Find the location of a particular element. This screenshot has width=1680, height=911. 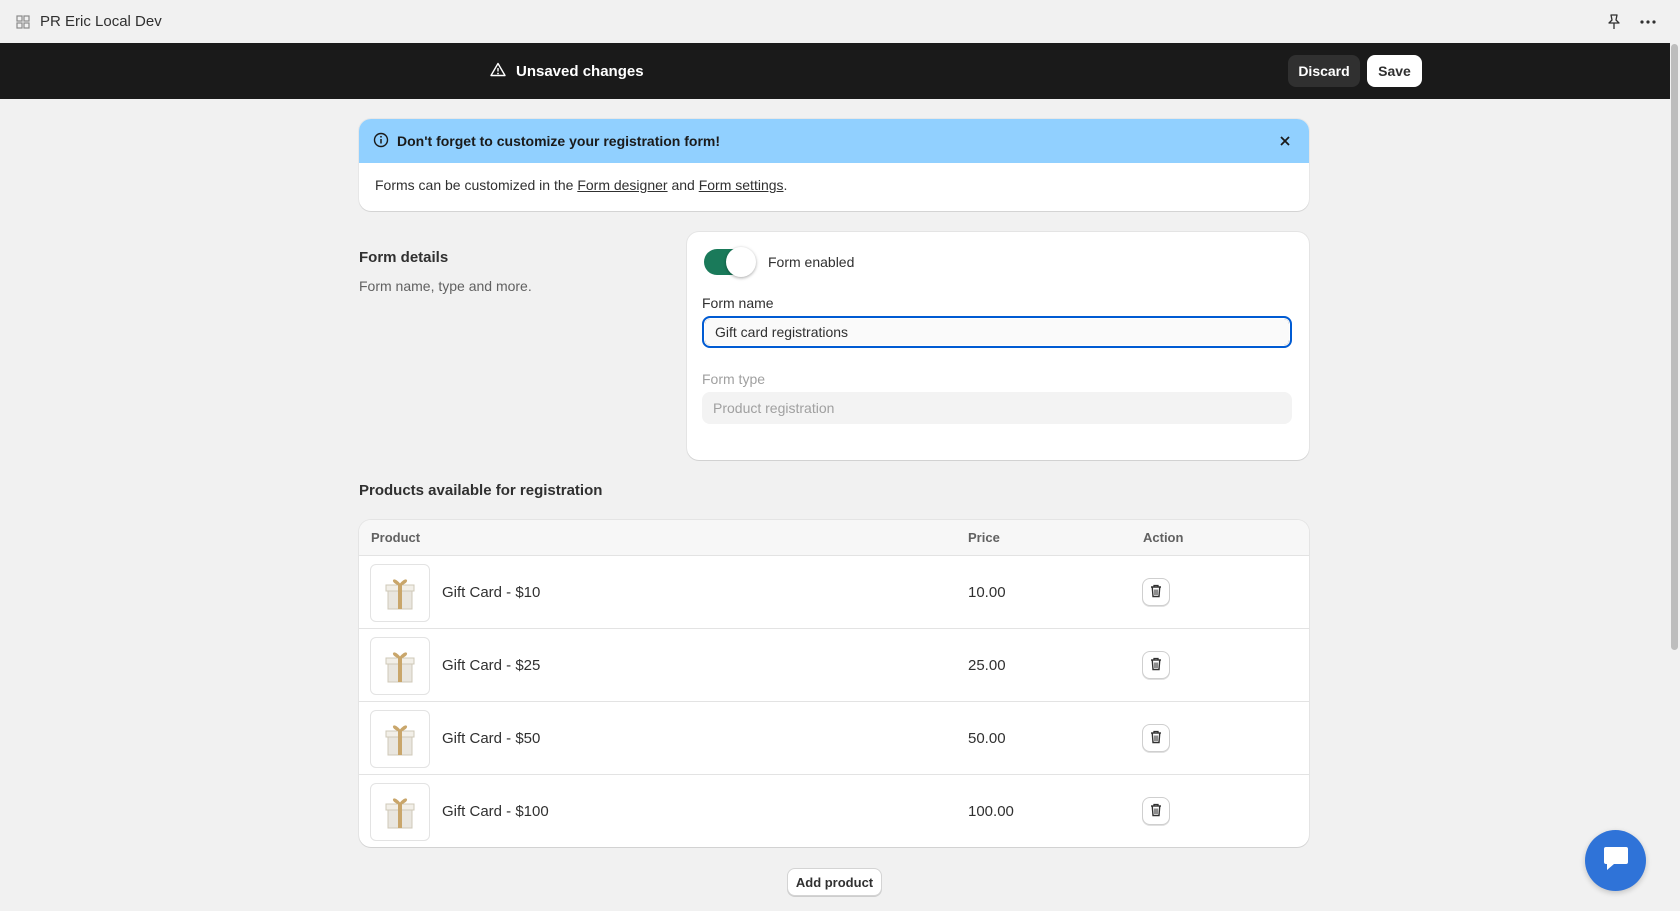

unsaved-changes-text: Unsaved changes is located at coordinates (580, 71).